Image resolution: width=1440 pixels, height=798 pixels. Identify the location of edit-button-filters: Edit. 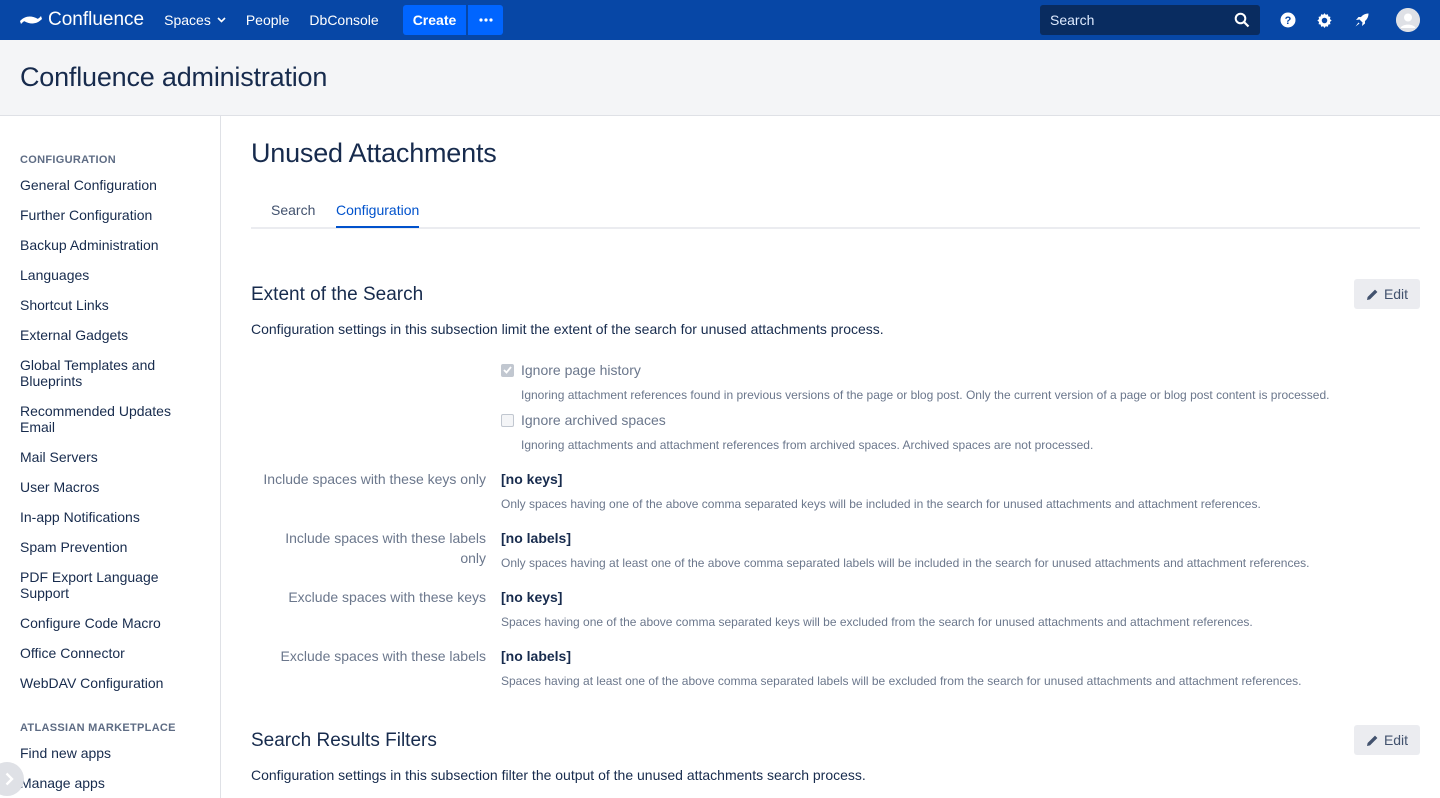
(1387, 740).